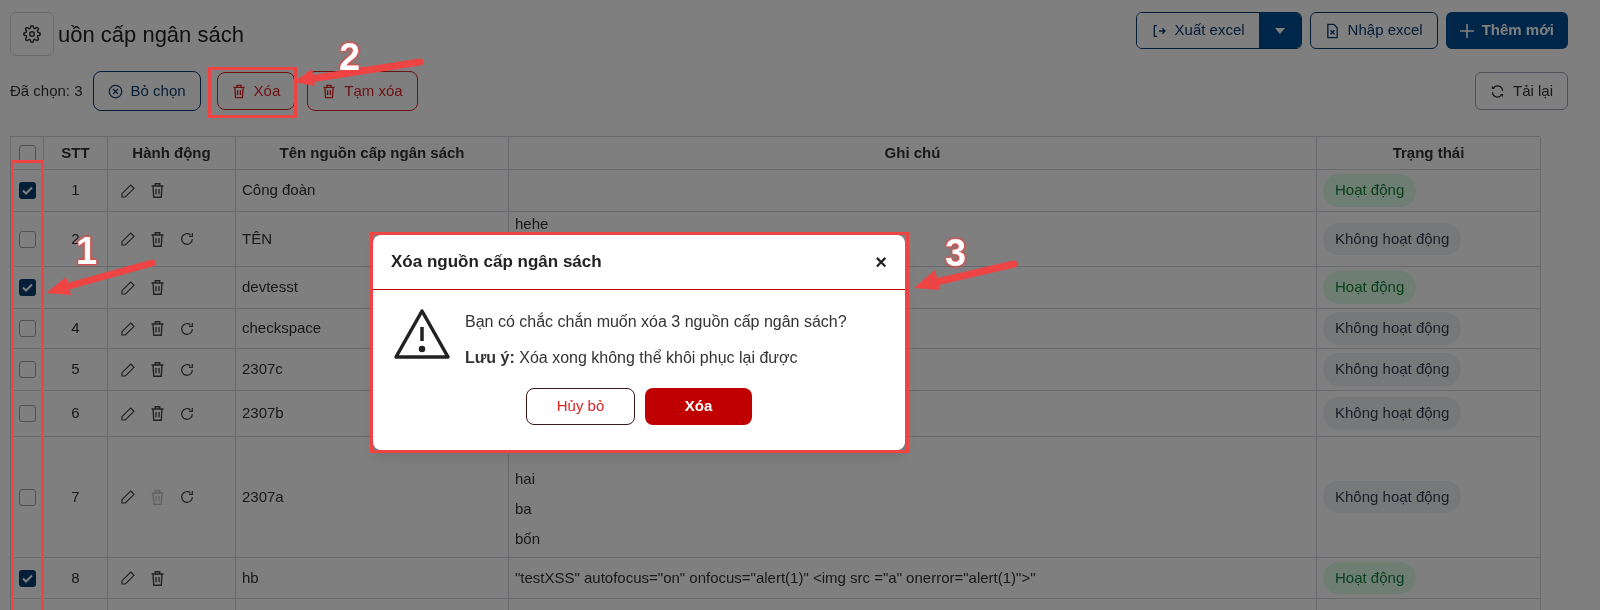 Image resolution: width=1600 pixels, height=610 pixels. What do you see at coordinates (263, 496) in the screenshot?
I see `table-cell-text: 2307a` at bounding box center [263, 496].